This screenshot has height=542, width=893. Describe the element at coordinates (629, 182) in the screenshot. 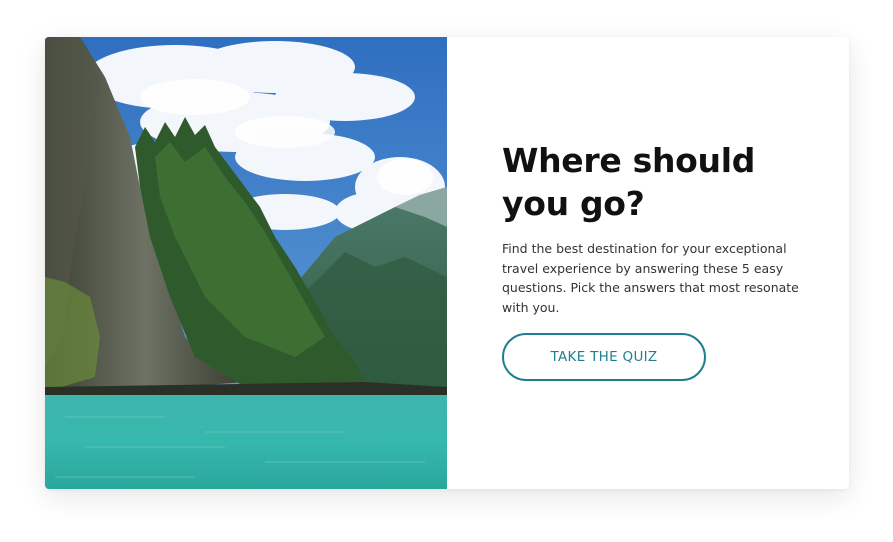

I see `promo-title: Where should you go?` at that location.